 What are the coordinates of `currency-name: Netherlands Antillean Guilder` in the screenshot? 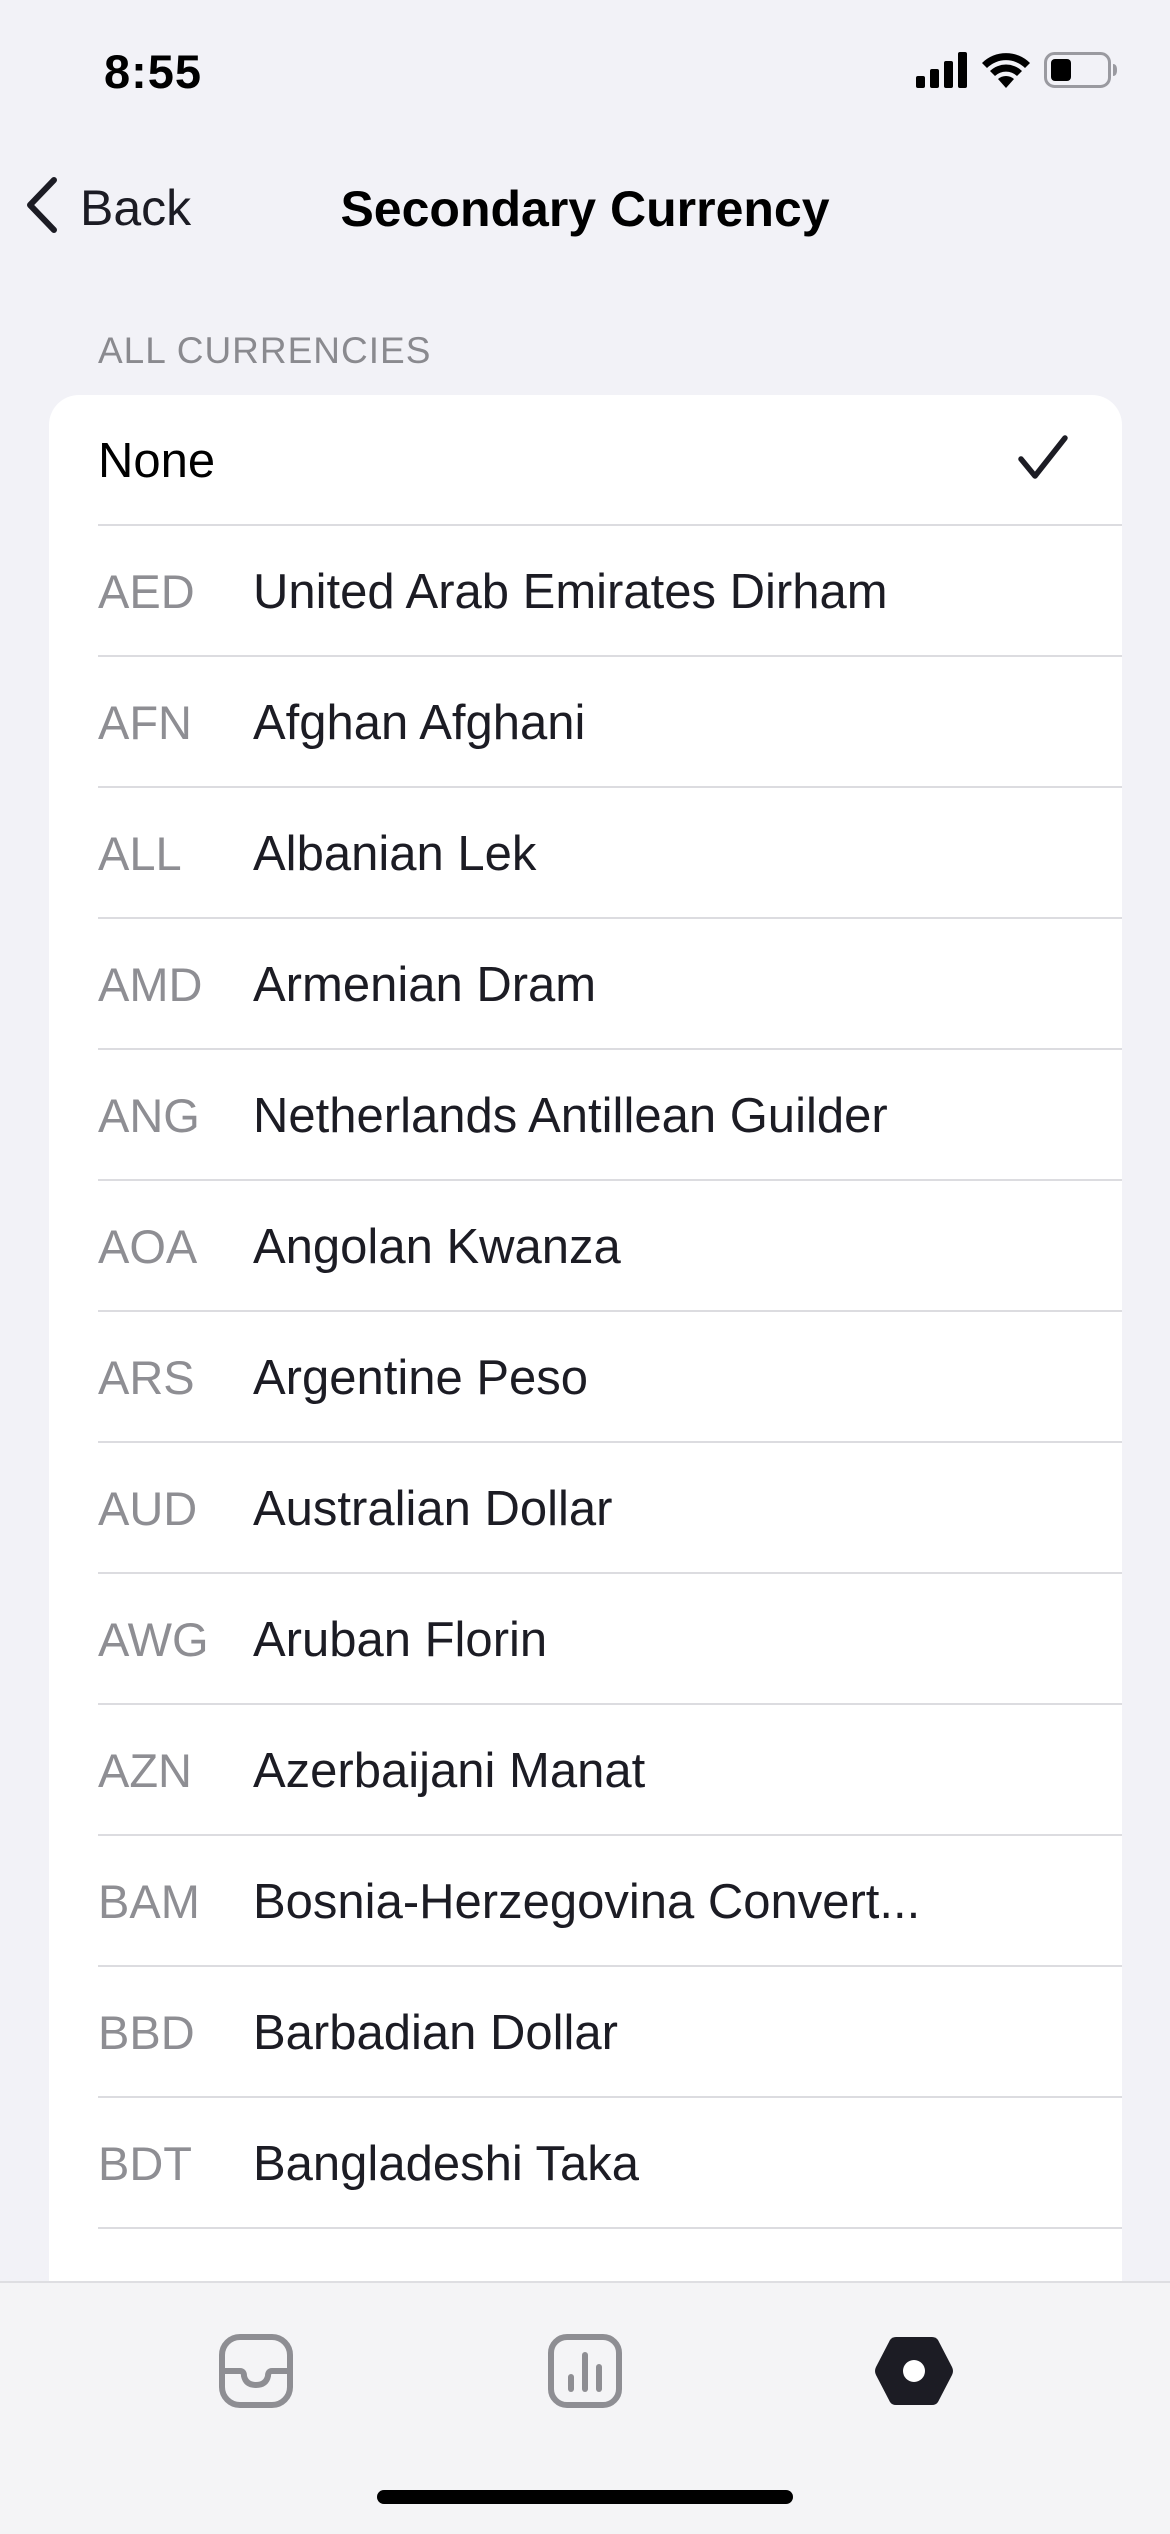 It's located at (570, 1115).